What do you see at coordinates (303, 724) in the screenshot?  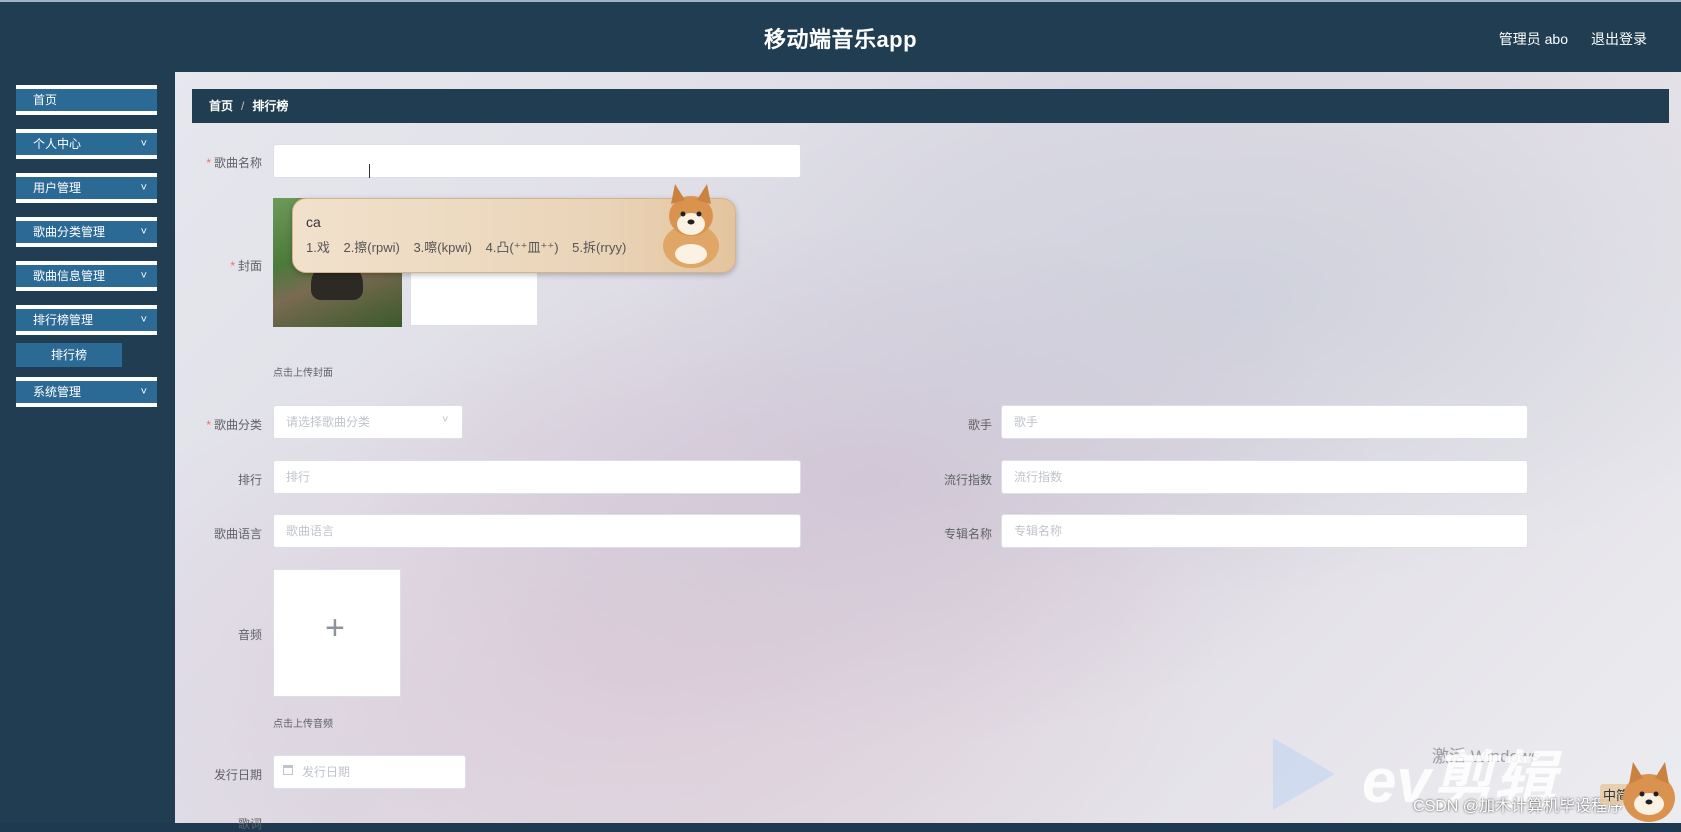 I see `audio-upload-hint: 点击上传音频` at bounding box center [303, 724].